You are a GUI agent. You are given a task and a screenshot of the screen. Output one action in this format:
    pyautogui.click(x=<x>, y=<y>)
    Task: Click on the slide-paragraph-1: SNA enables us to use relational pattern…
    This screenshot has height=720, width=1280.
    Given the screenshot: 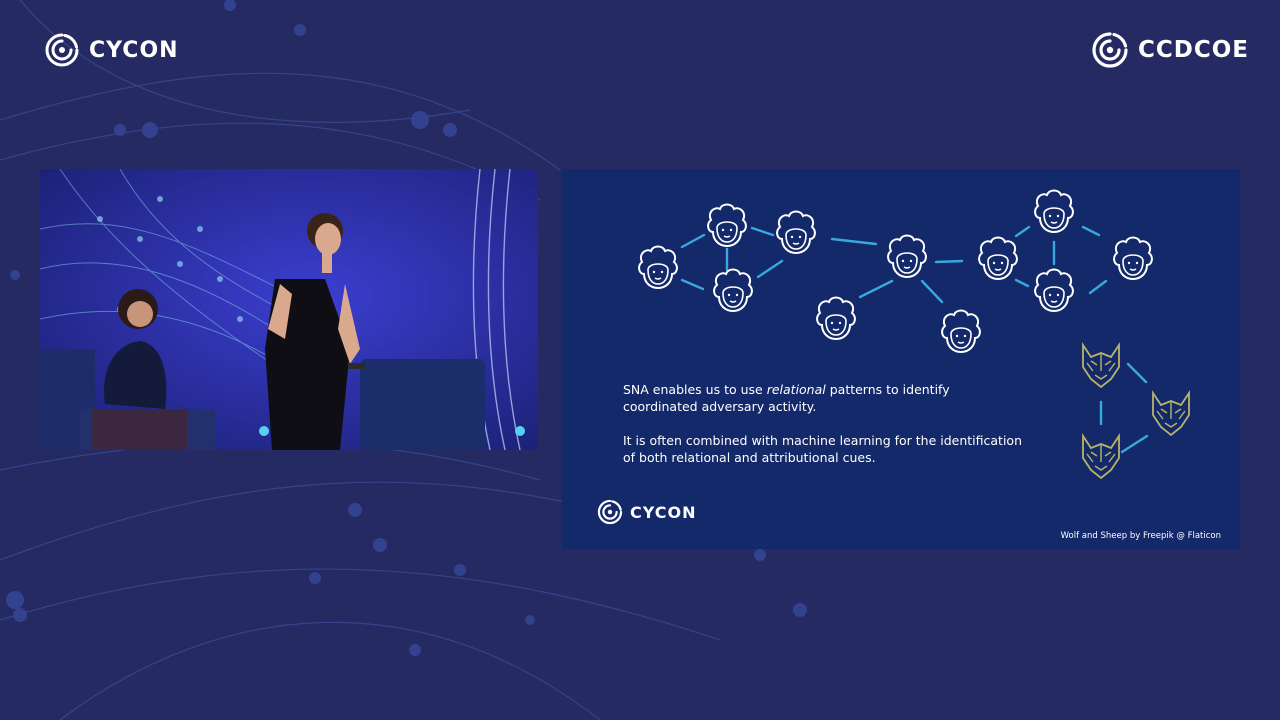 What is the action you would take?
    pyautogui.click(x=786, y=398)
    